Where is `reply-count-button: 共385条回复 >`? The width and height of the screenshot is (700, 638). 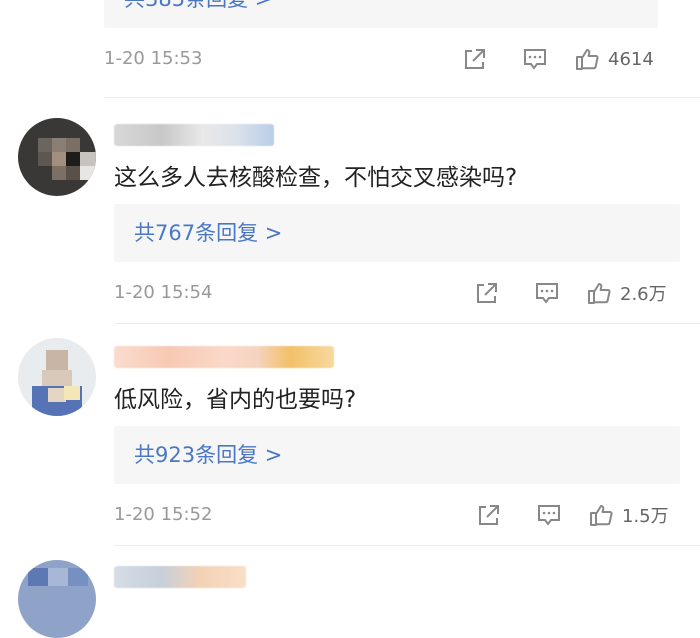 reply-count-button: 共385条回复 > is located at coordinates (381, 14).